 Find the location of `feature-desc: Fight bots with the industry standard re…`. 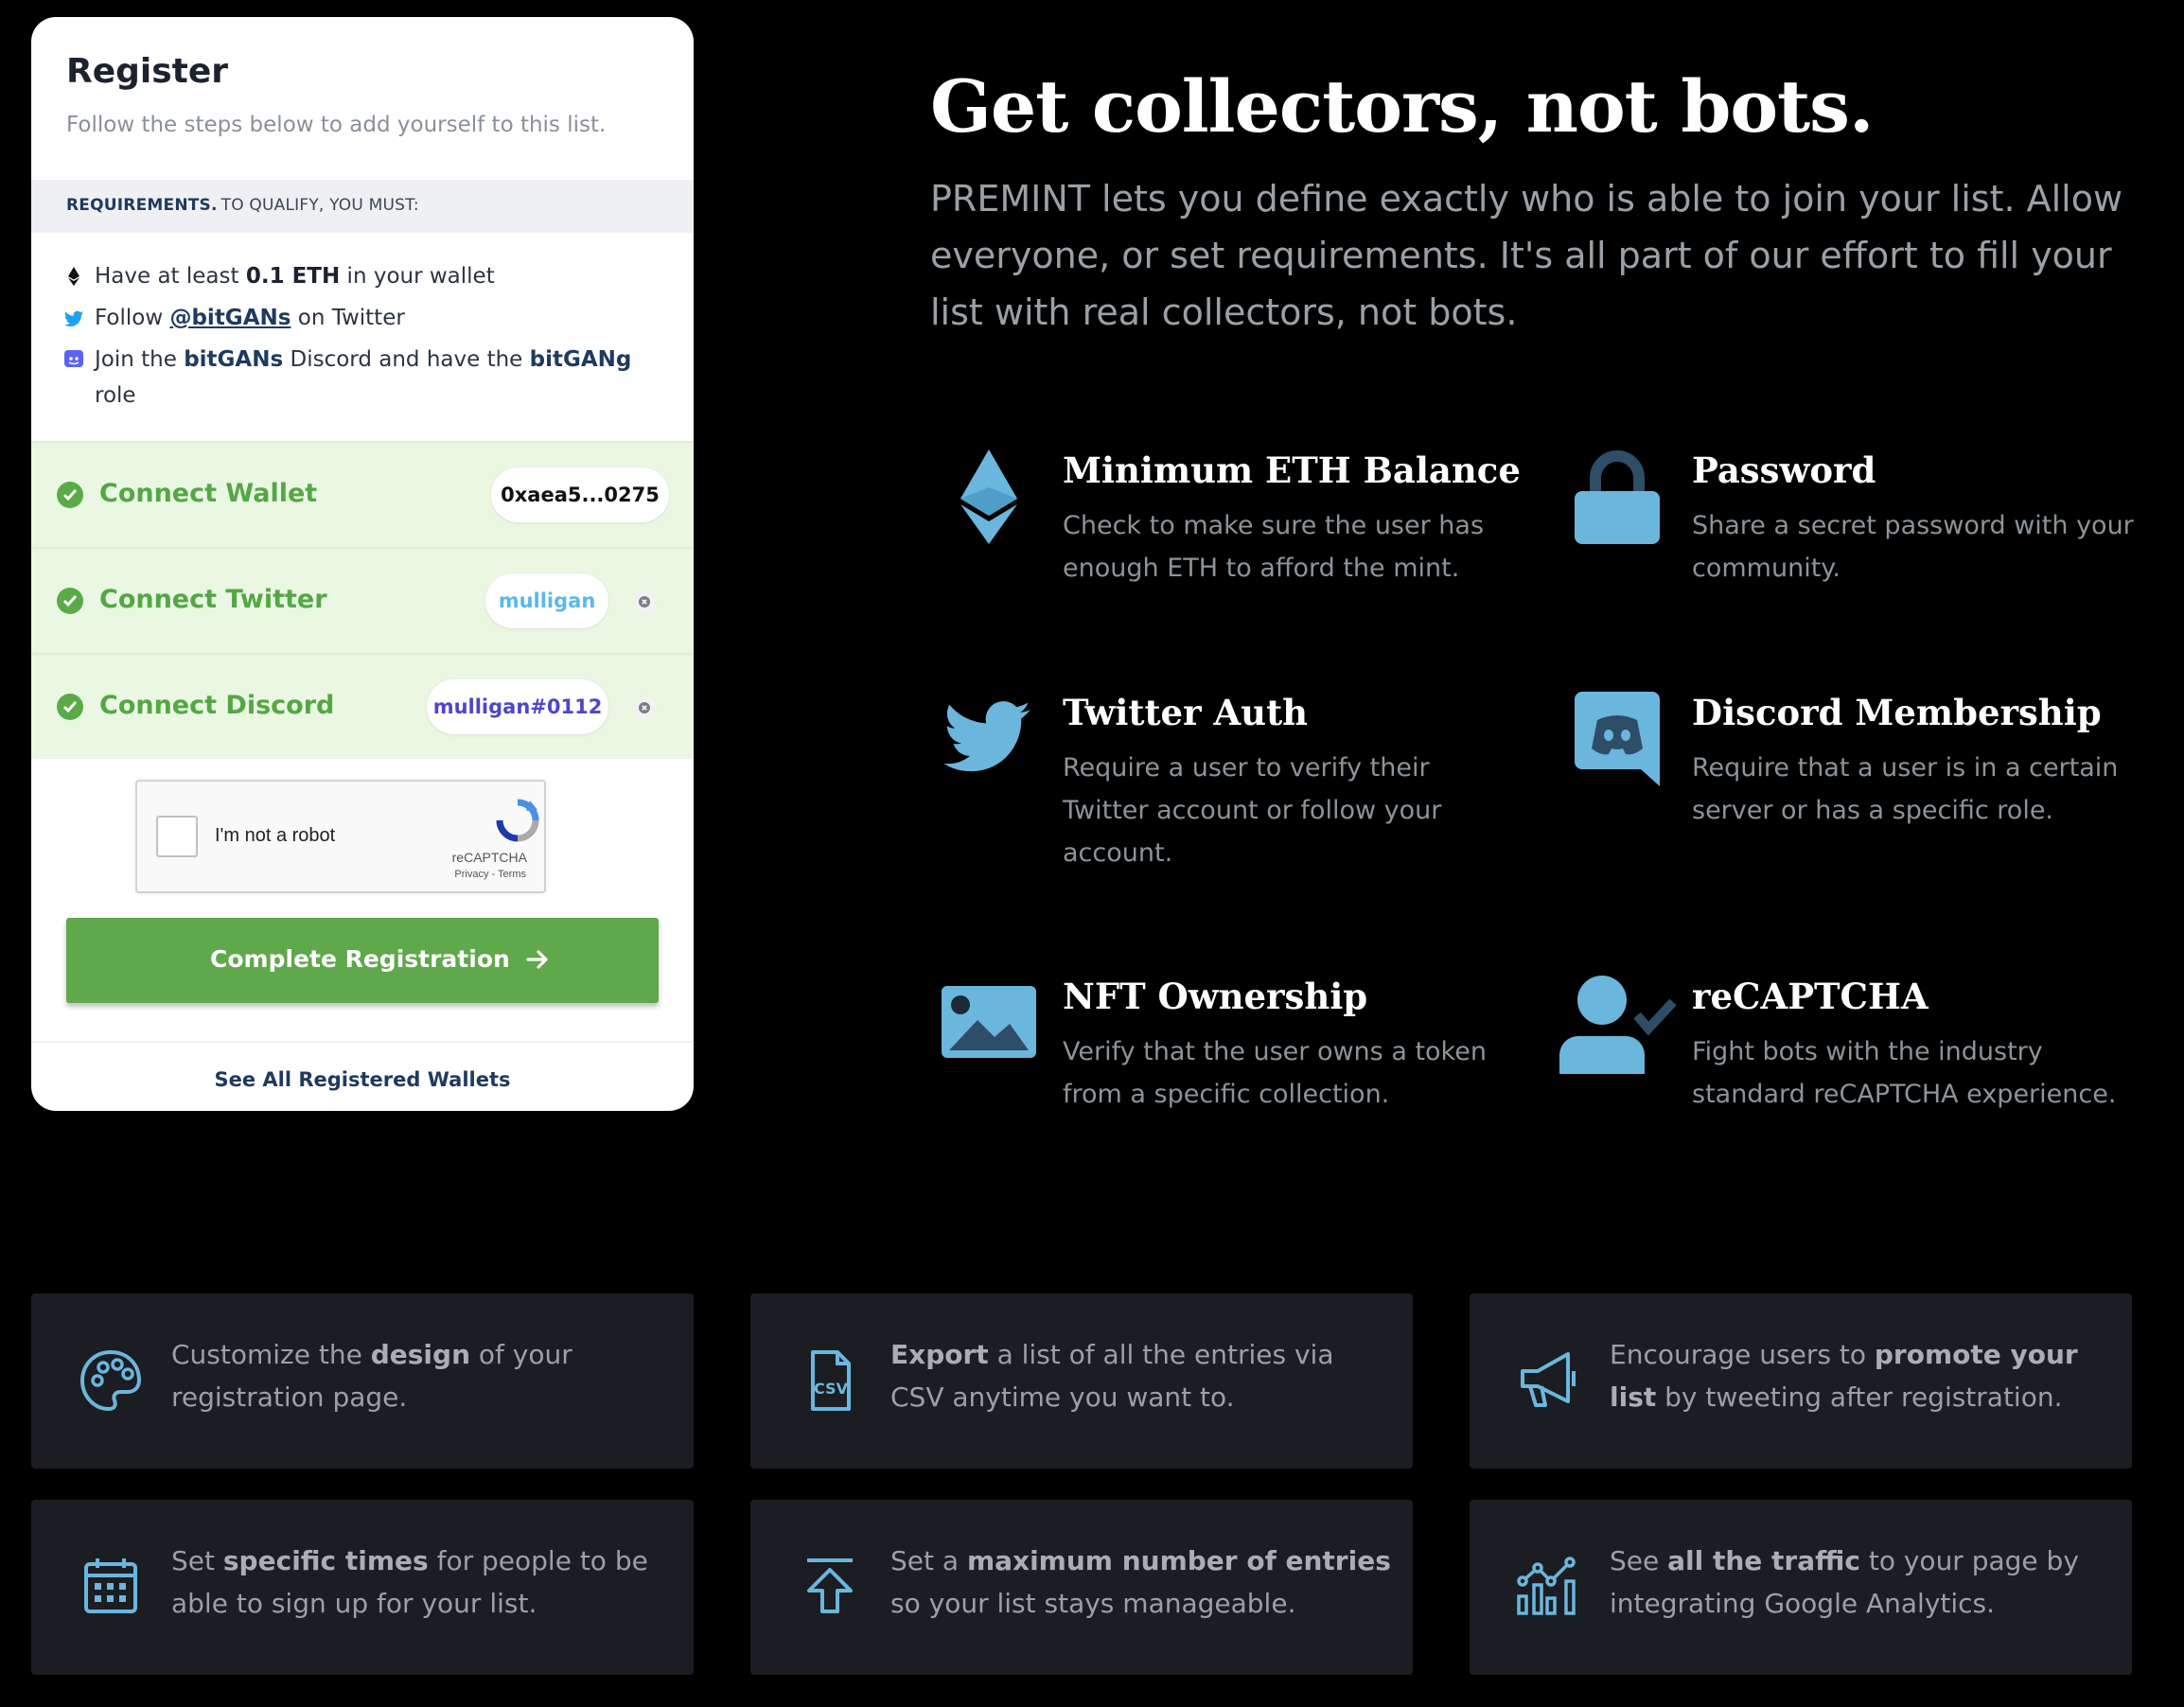

feature-desc: Fight bots with the industry standard re… is located at coordinates (1905, 1073).